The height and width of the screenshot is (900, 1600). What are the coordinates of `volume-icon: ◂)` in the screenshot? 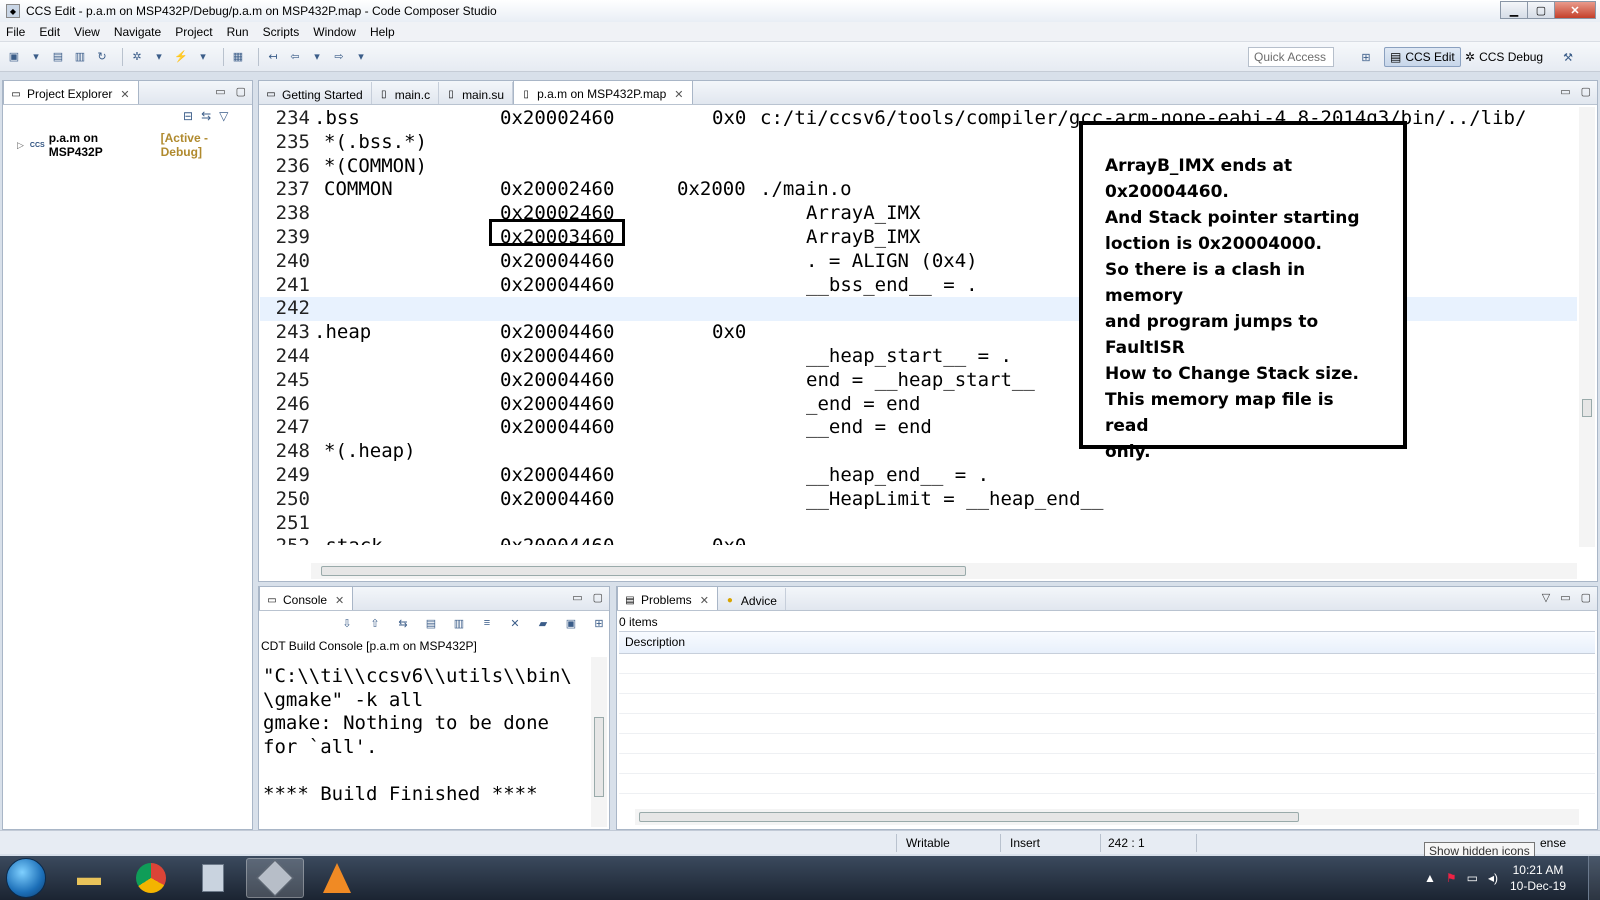 It's located at (1493, 878).